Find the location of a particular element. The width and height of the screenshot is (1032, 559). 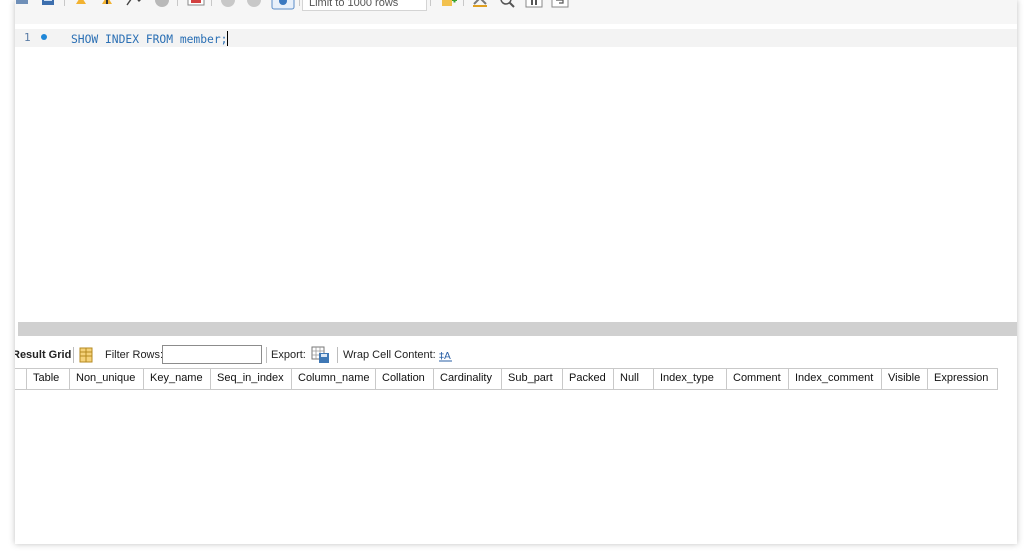

sql-text: SHOW INDEX FROM member; is located at coordinates (149, 39).